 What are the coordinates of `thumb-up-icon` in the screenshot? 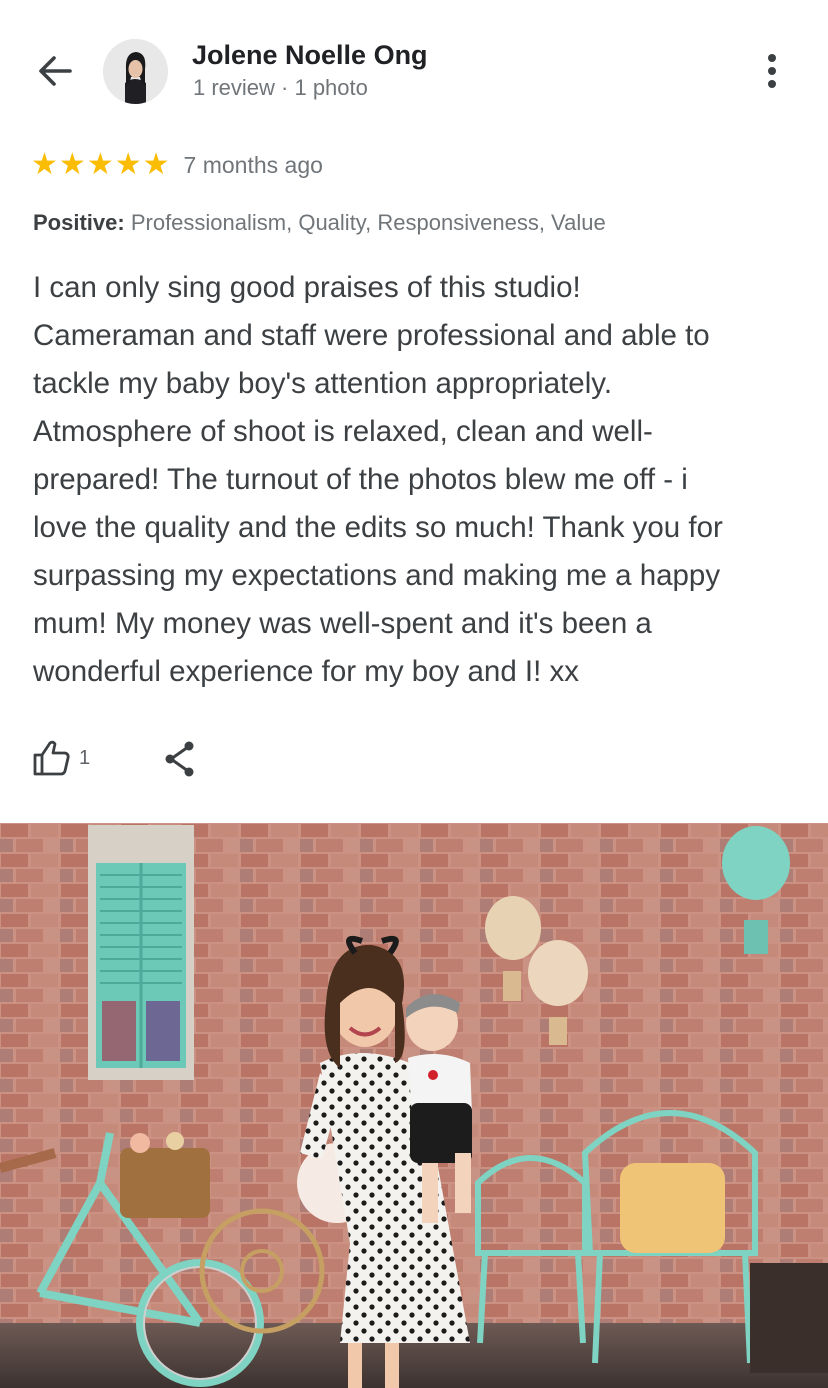 It's located at (51, 758).